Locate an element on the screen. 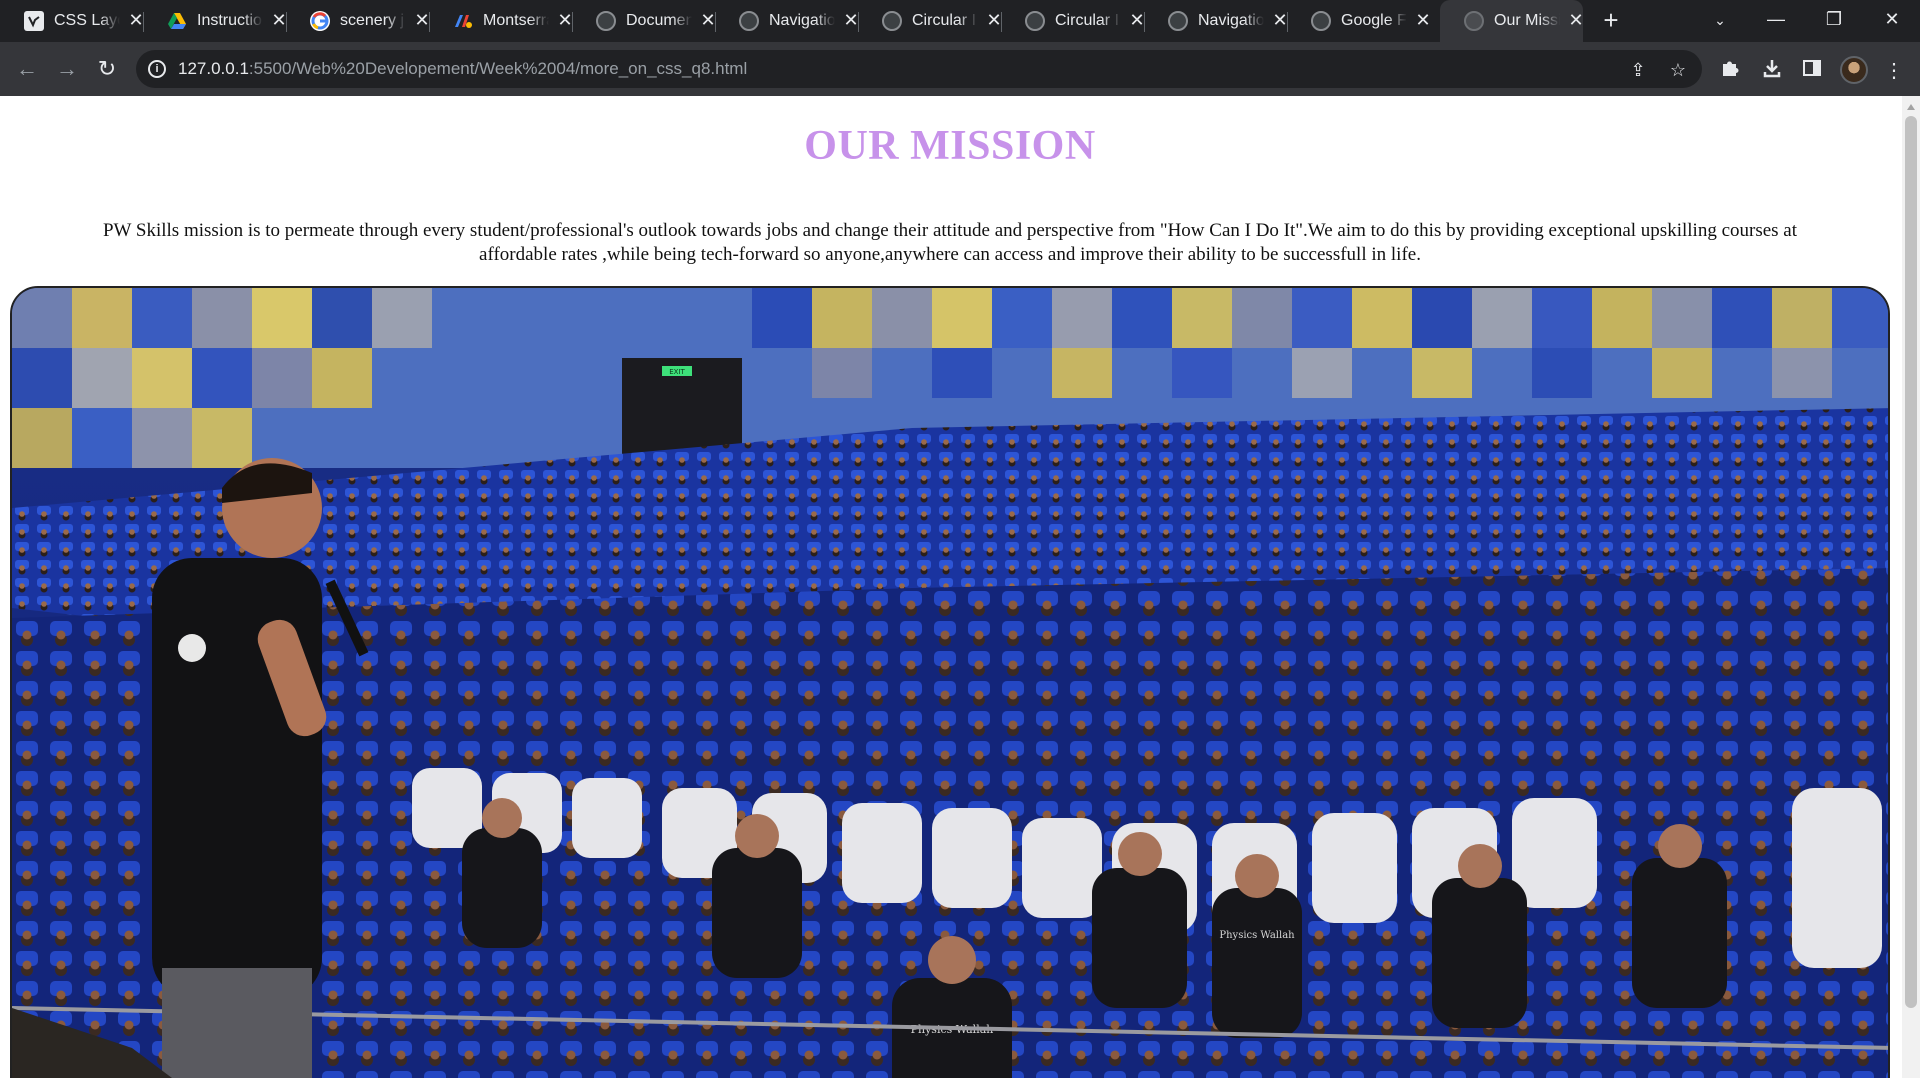 The image size is (1920, 1078). extensions-puzzle-icon is located at coordinates (1730, 71).